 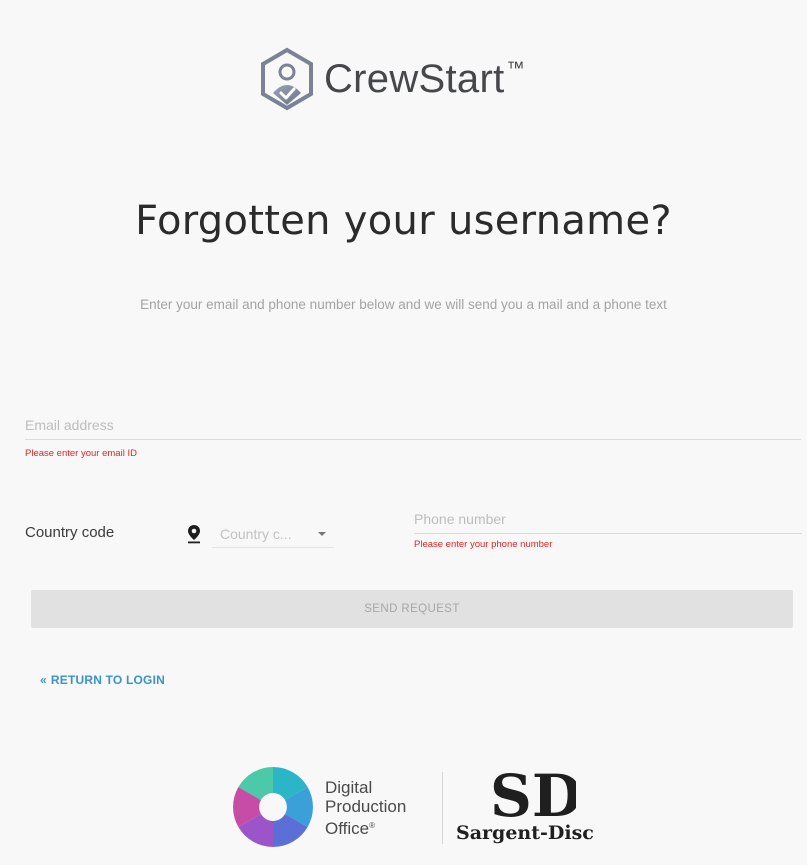 I want to click on phone-field-group: Please enter your phone number, so click(x=608, y=529).